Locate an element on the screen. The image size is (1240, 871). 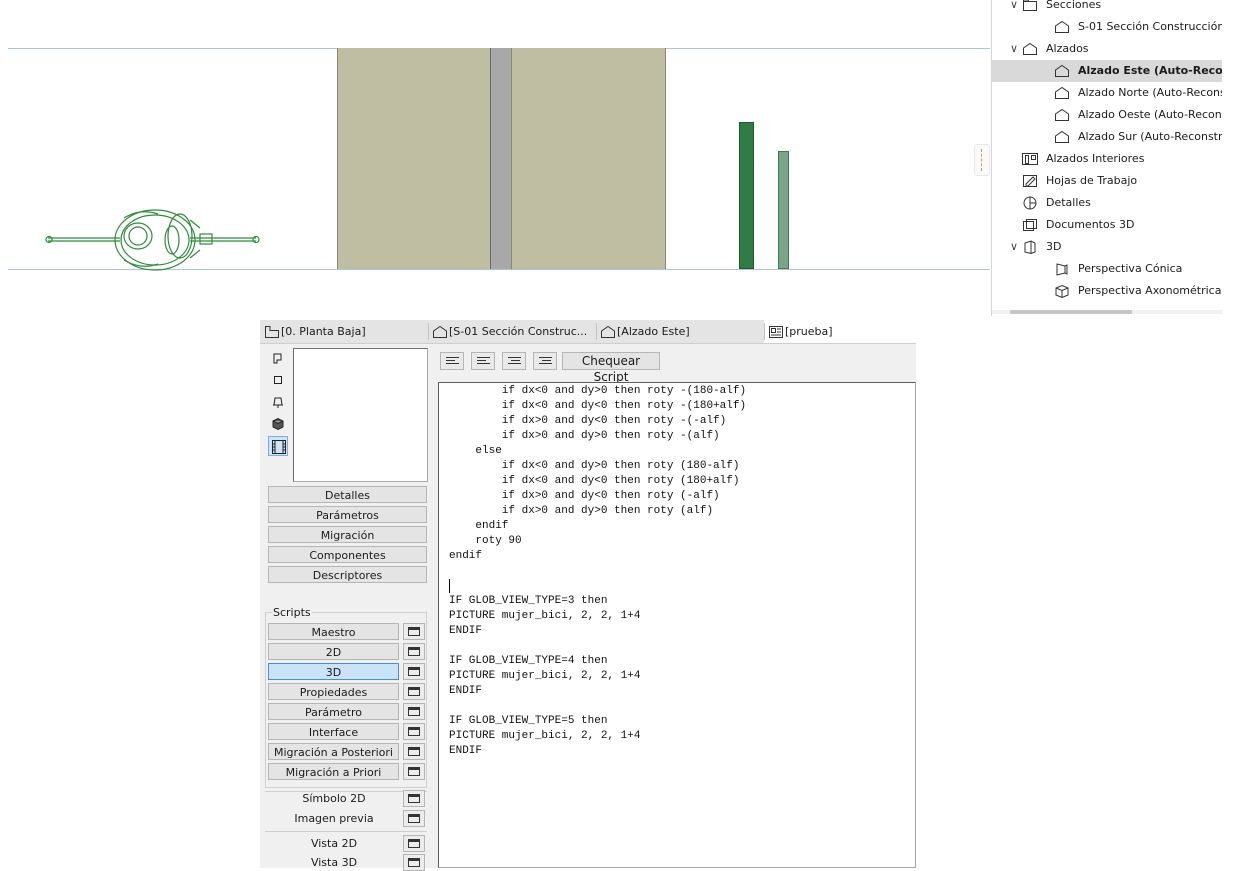
section-button: Detalles is located at coordinates (347, 494).